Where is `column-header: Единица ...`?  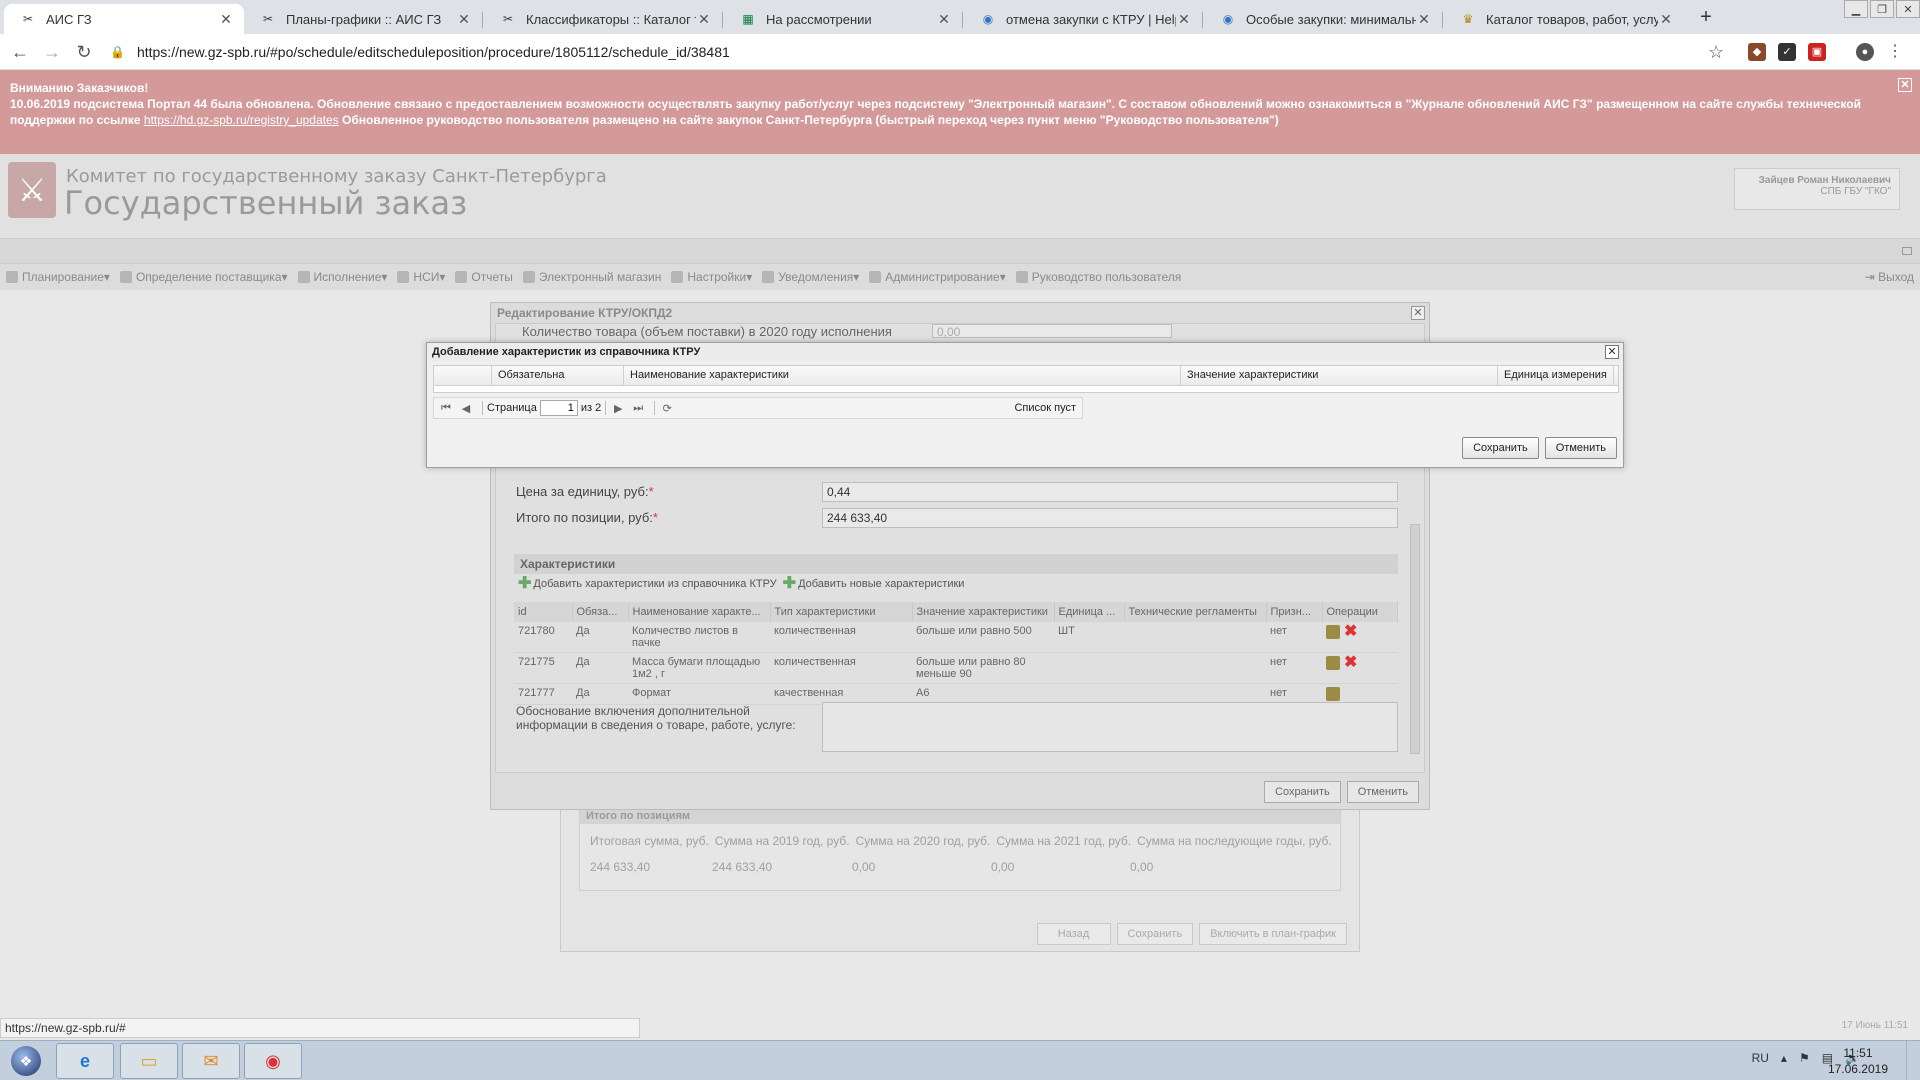
column-header: Единица ... is located at coordinates (1089, 612).